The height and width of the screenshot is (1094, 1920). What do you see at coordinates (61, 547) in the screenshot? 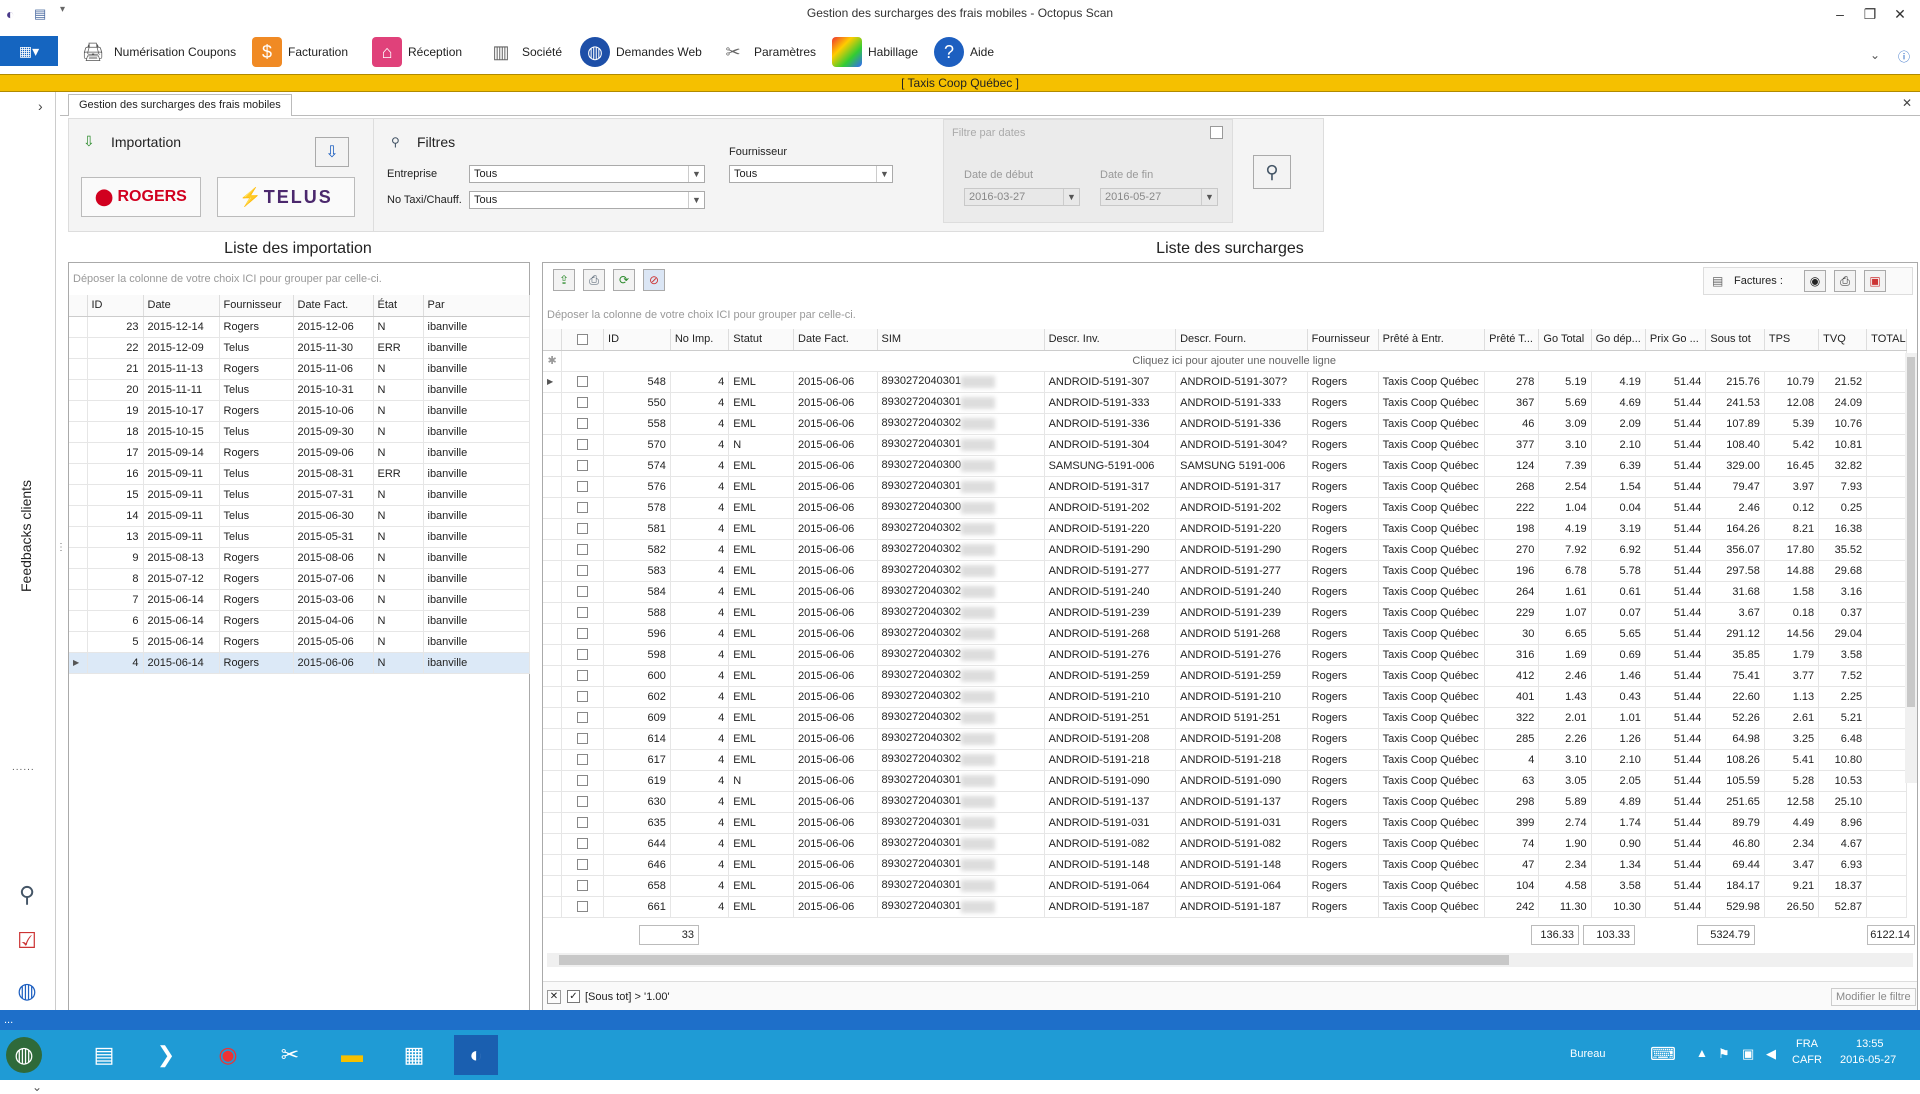
I see `splitter-handle: ⋮` at bounding box center [61, 547].